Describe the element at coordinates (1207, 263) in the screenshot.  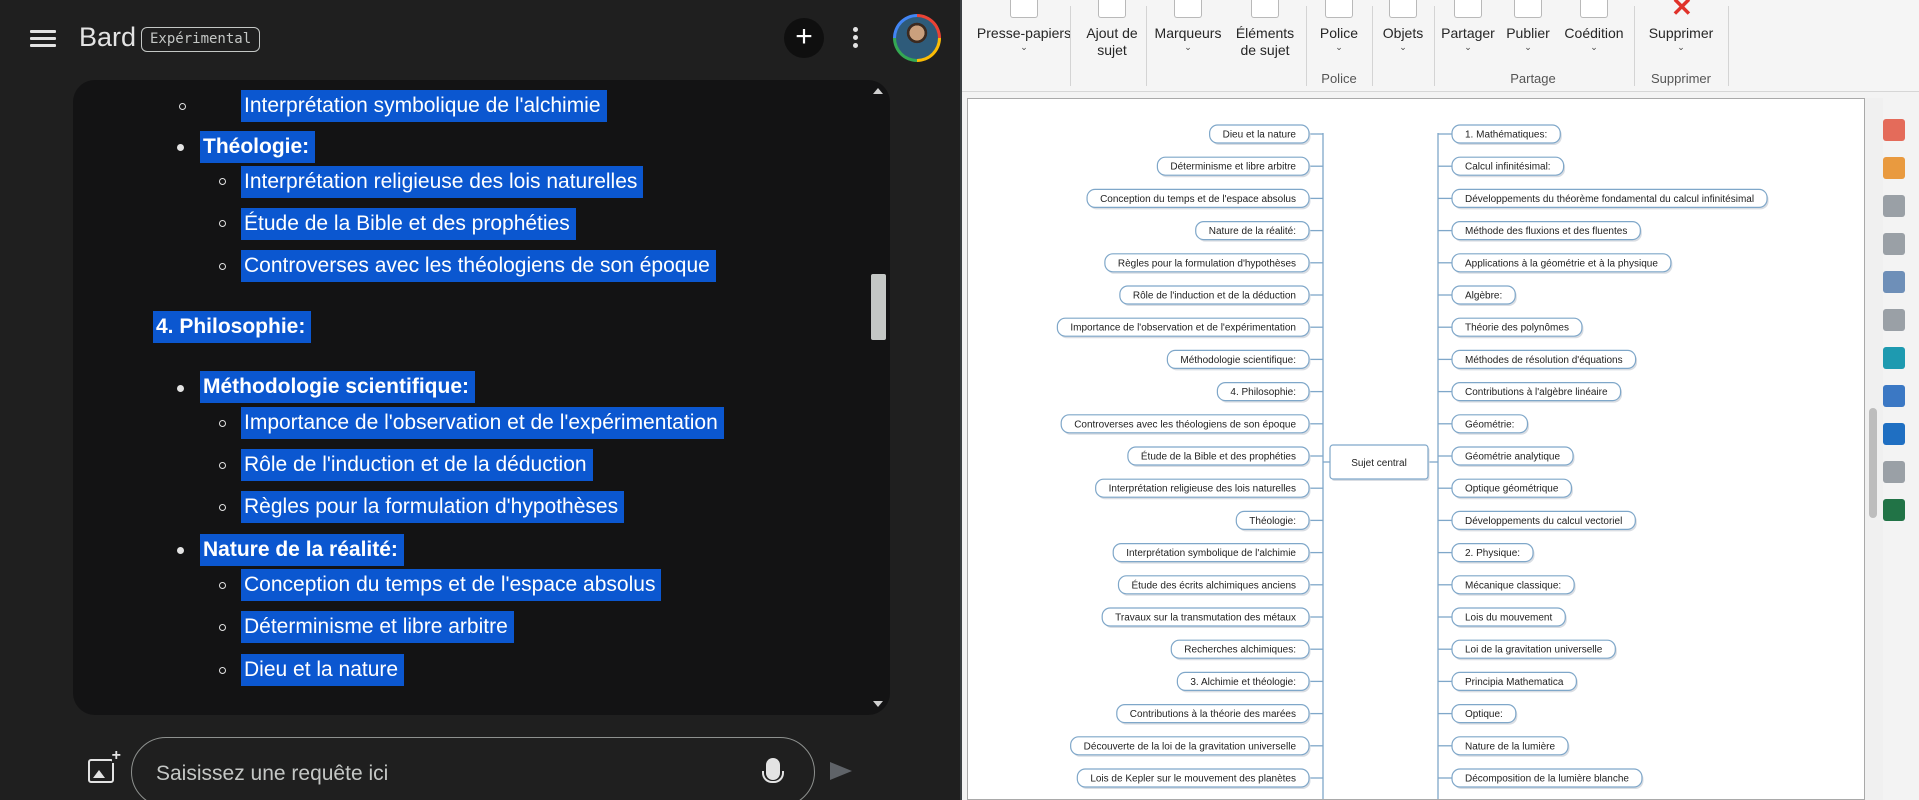
I see `mindmap-node: Règles pour la formulation d'hypothèses` at that location.